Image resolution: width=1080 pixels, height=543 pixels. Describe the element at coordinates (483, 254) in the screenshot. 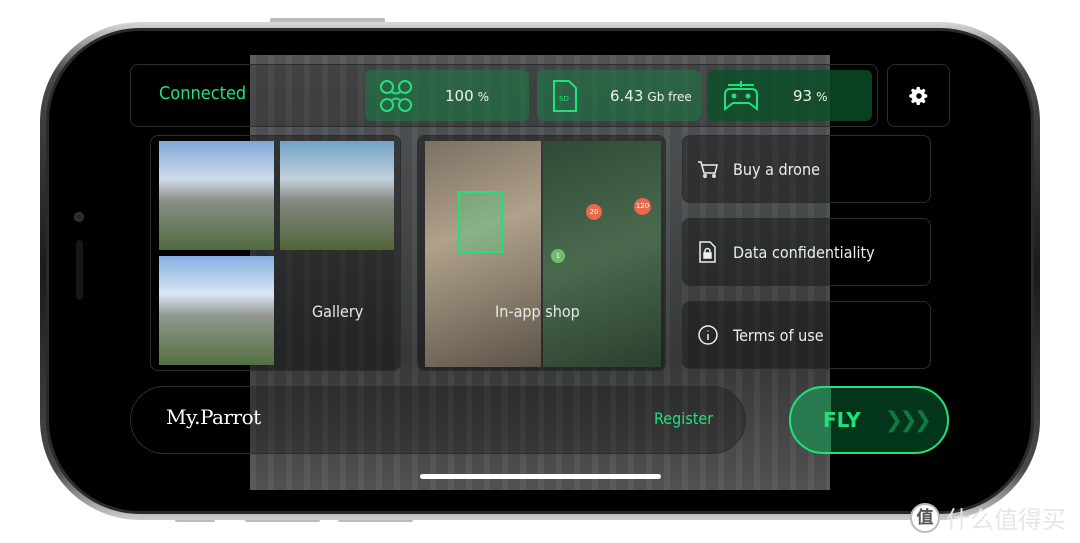

I see `shop-photo` at that location.